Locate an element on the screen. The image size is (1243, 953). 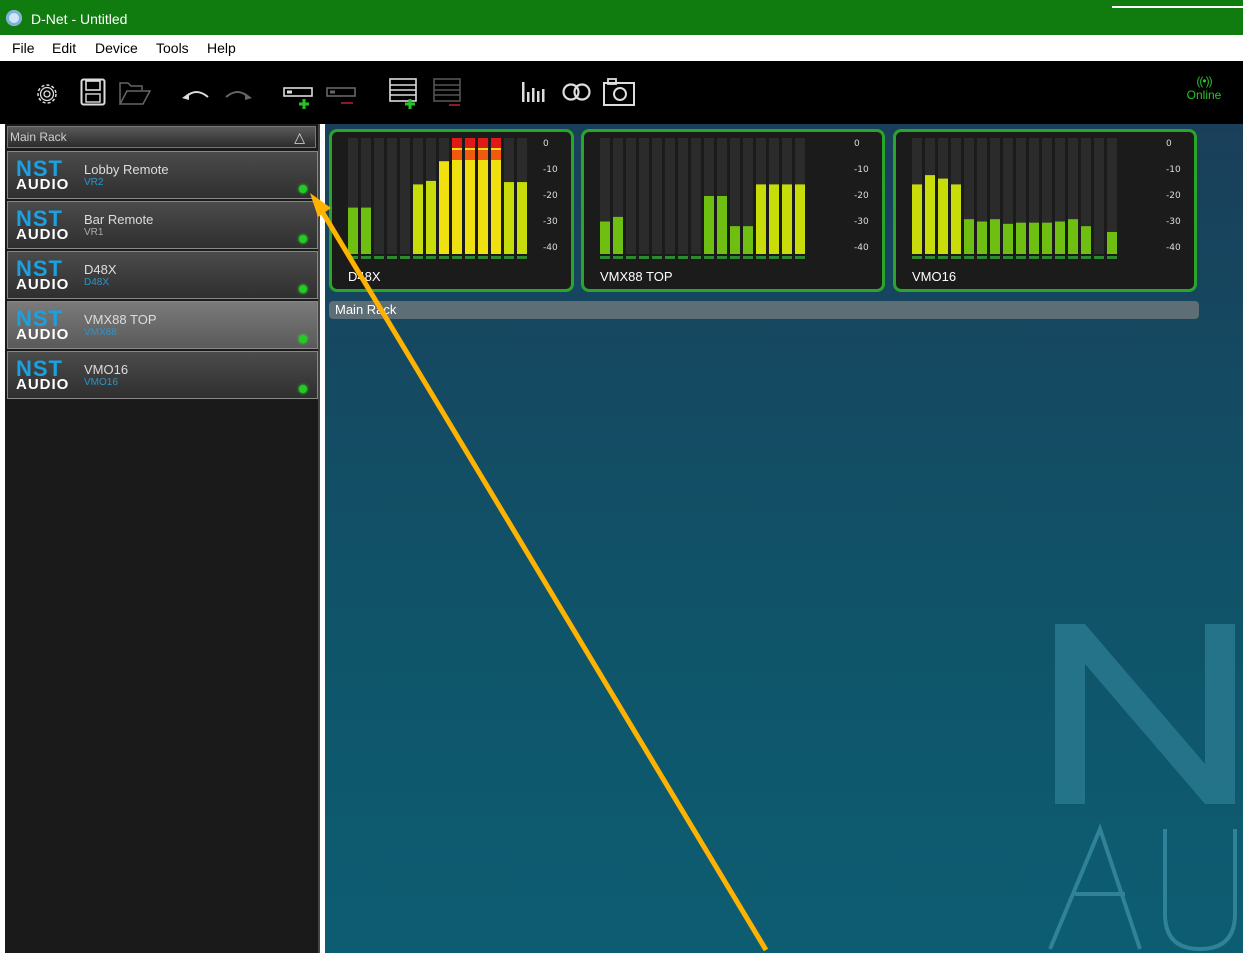
add-rack-icon is located at coordinates (405, 94).